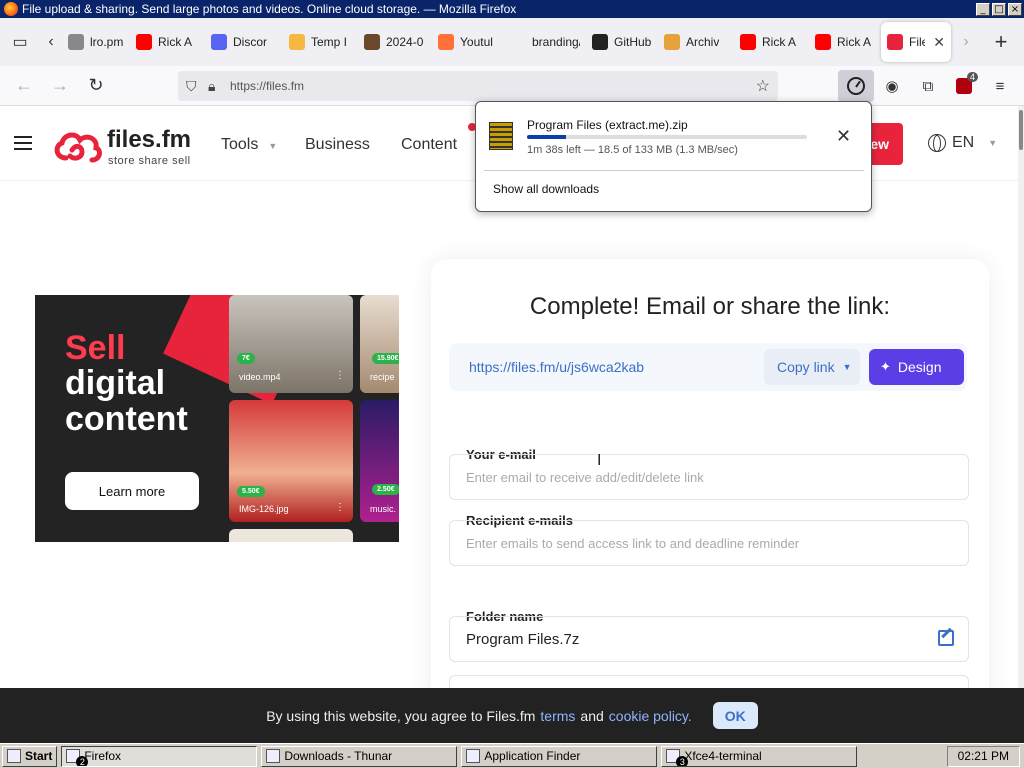 This screenshot has height=768, width=1024. I want to click on browser-tab: branding/ca, so click(545, 42).